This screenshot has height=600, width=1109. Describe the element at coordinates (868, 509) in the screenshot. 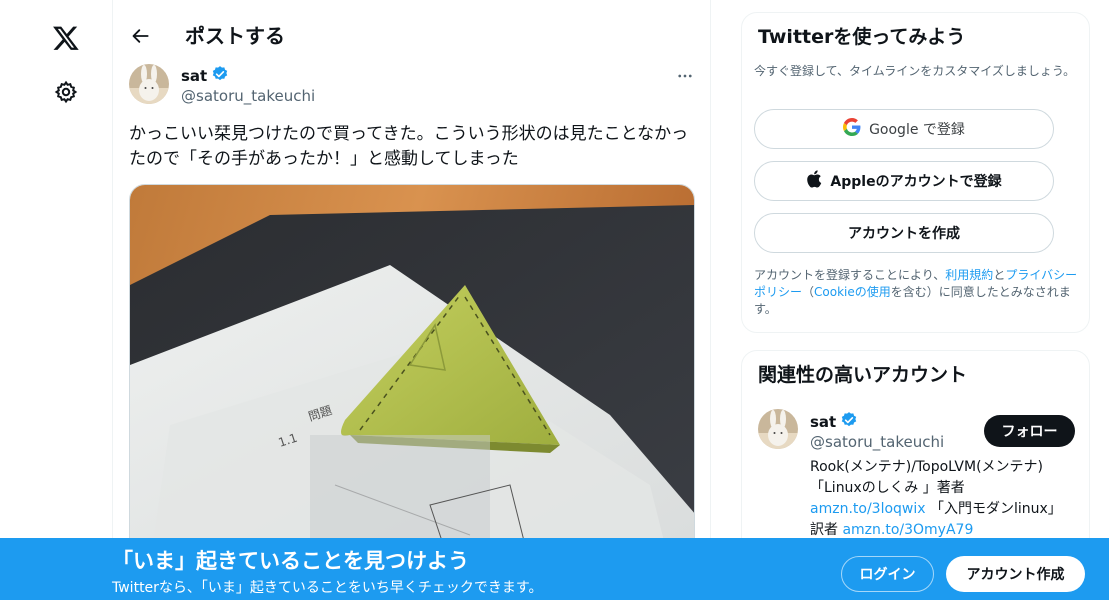

I see `bio-link: amzn.to/3loqwix` at that location.